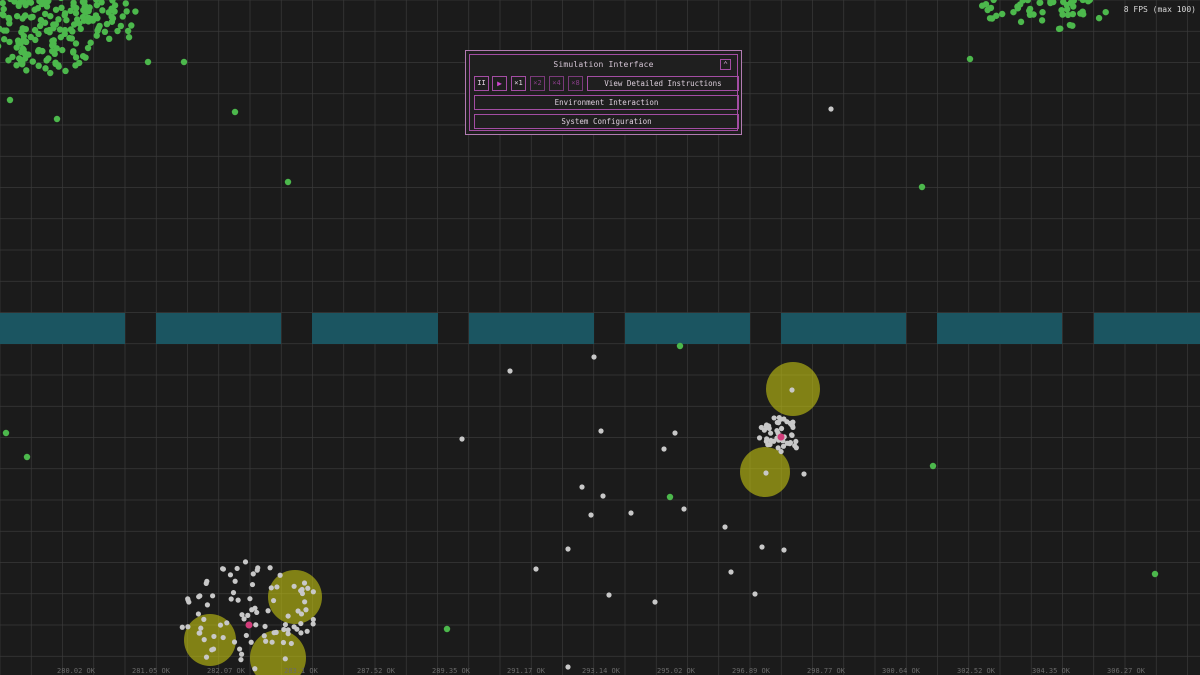 The width and height of the screenshot is (1200, 675). Describe the element at coordinates (537, 83) in the screenshot. I see `speed-2-button: ×2` at that location.